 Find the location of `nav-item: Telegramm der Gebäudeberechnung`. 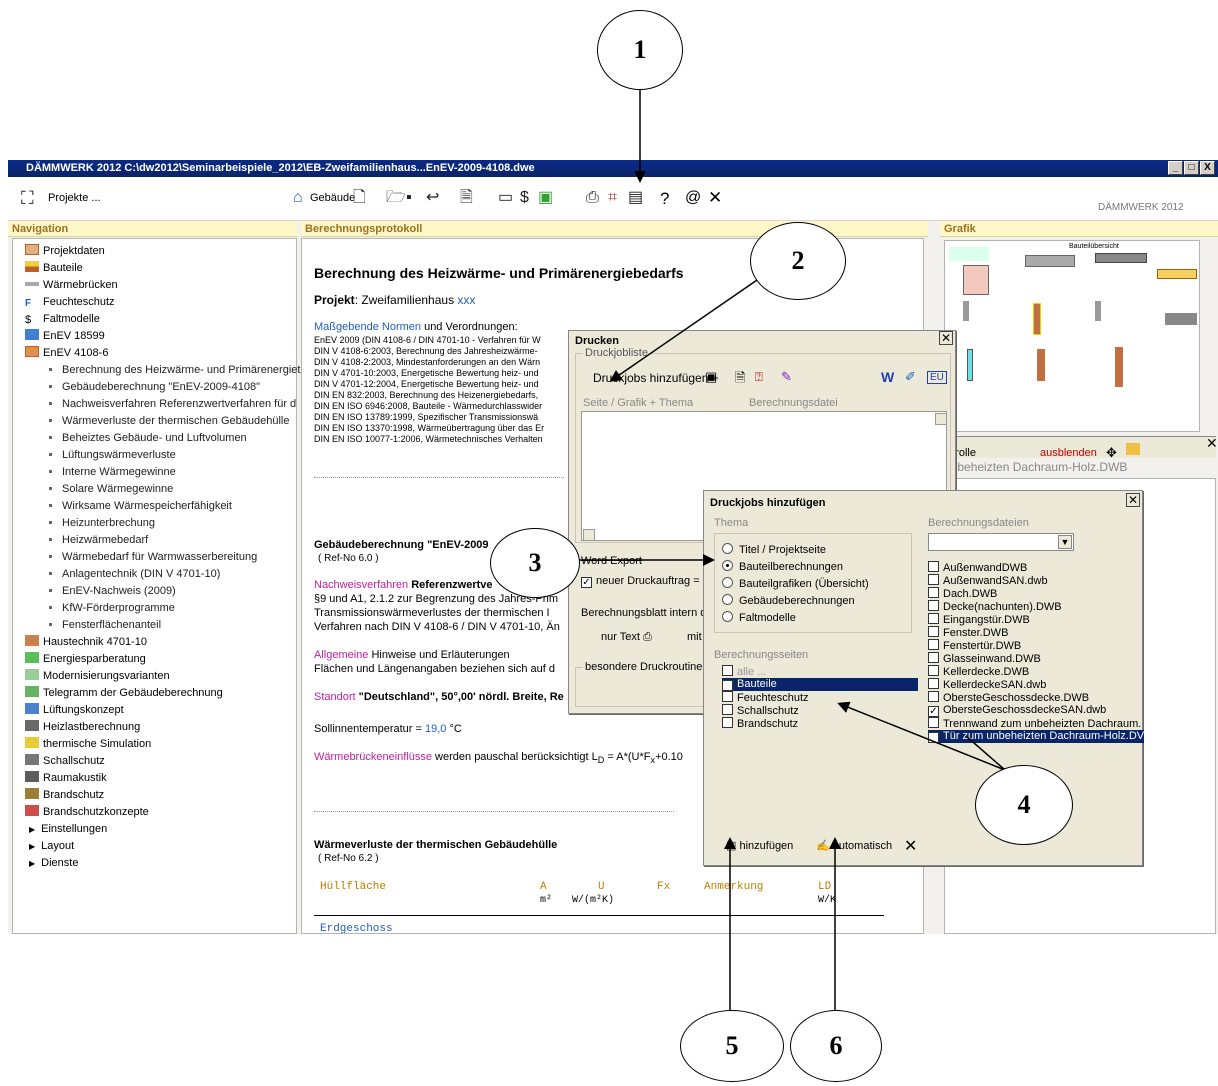

nav-item: Telegramm der Gebäudeberechnung is located at coordinates (124, 693).